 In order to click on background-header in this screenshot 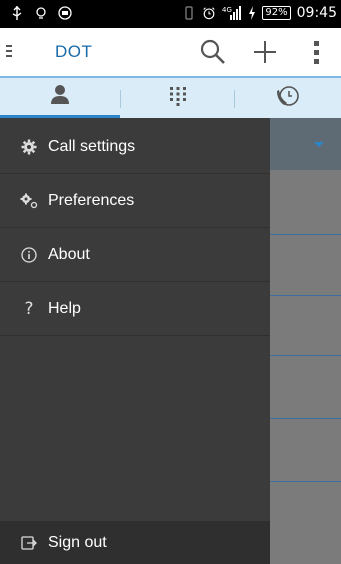, I will do `click(305, 144)`.